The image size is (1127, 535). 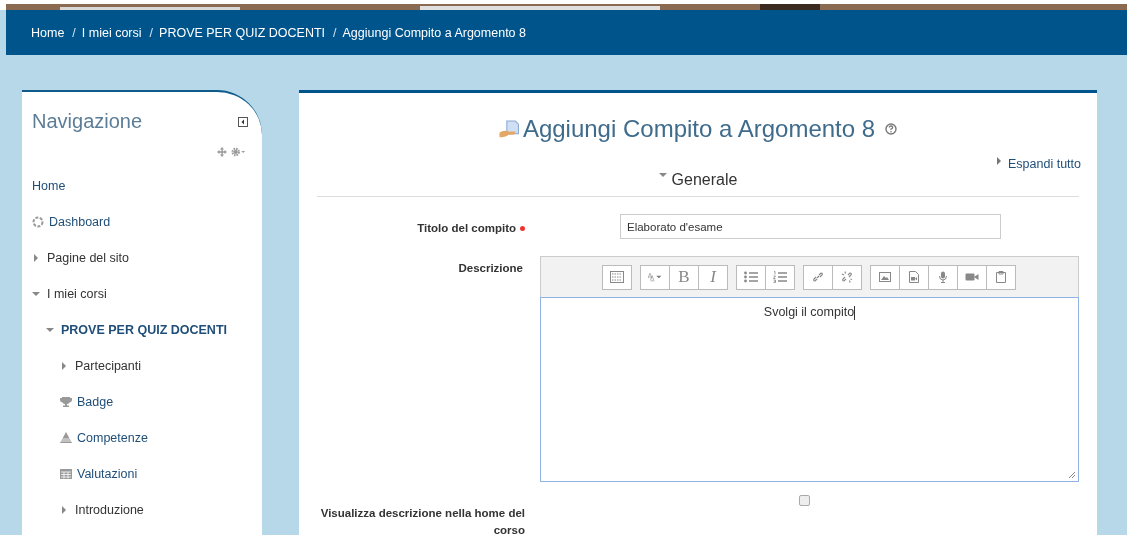 I want to click on unlink-icon, so click(x=847, y=277).